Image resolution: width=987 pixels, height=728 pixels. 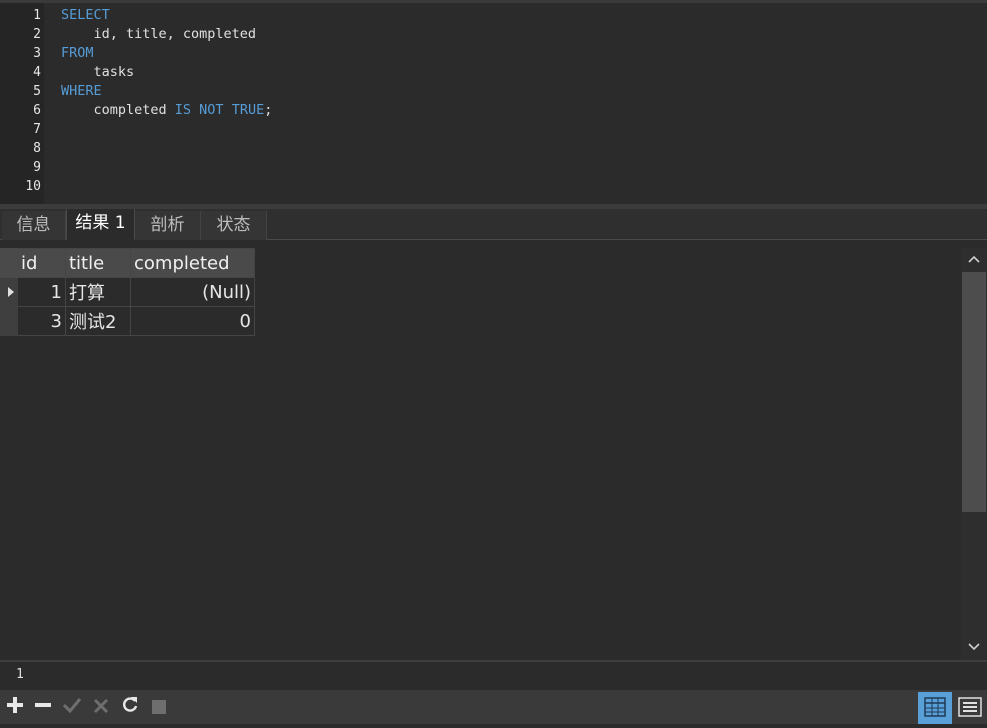 What do you see at coordinates (34, 225) in the screenshot?
I see `tab-info: 信息` at bounding box center [34, 225].